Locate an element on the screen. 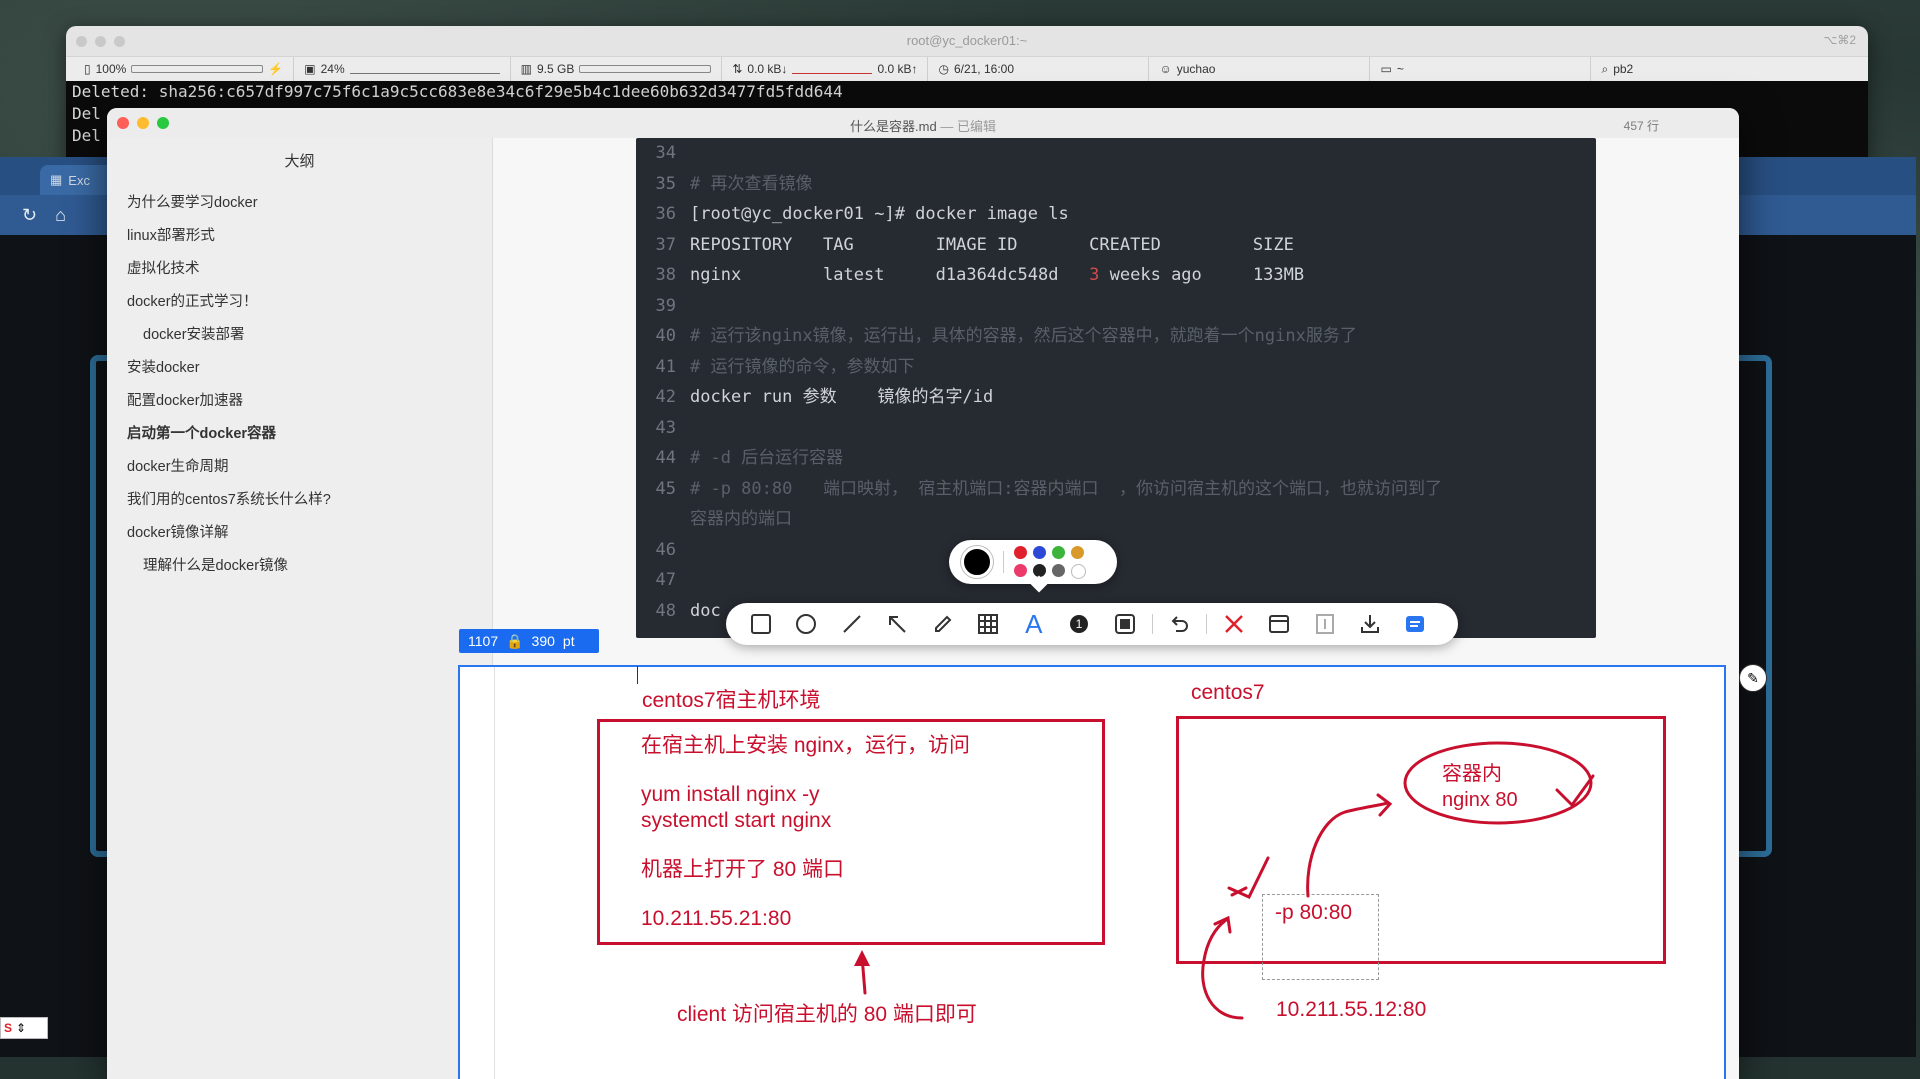  diagram-right-title: centos7 is located at coordinates (1228, 692).